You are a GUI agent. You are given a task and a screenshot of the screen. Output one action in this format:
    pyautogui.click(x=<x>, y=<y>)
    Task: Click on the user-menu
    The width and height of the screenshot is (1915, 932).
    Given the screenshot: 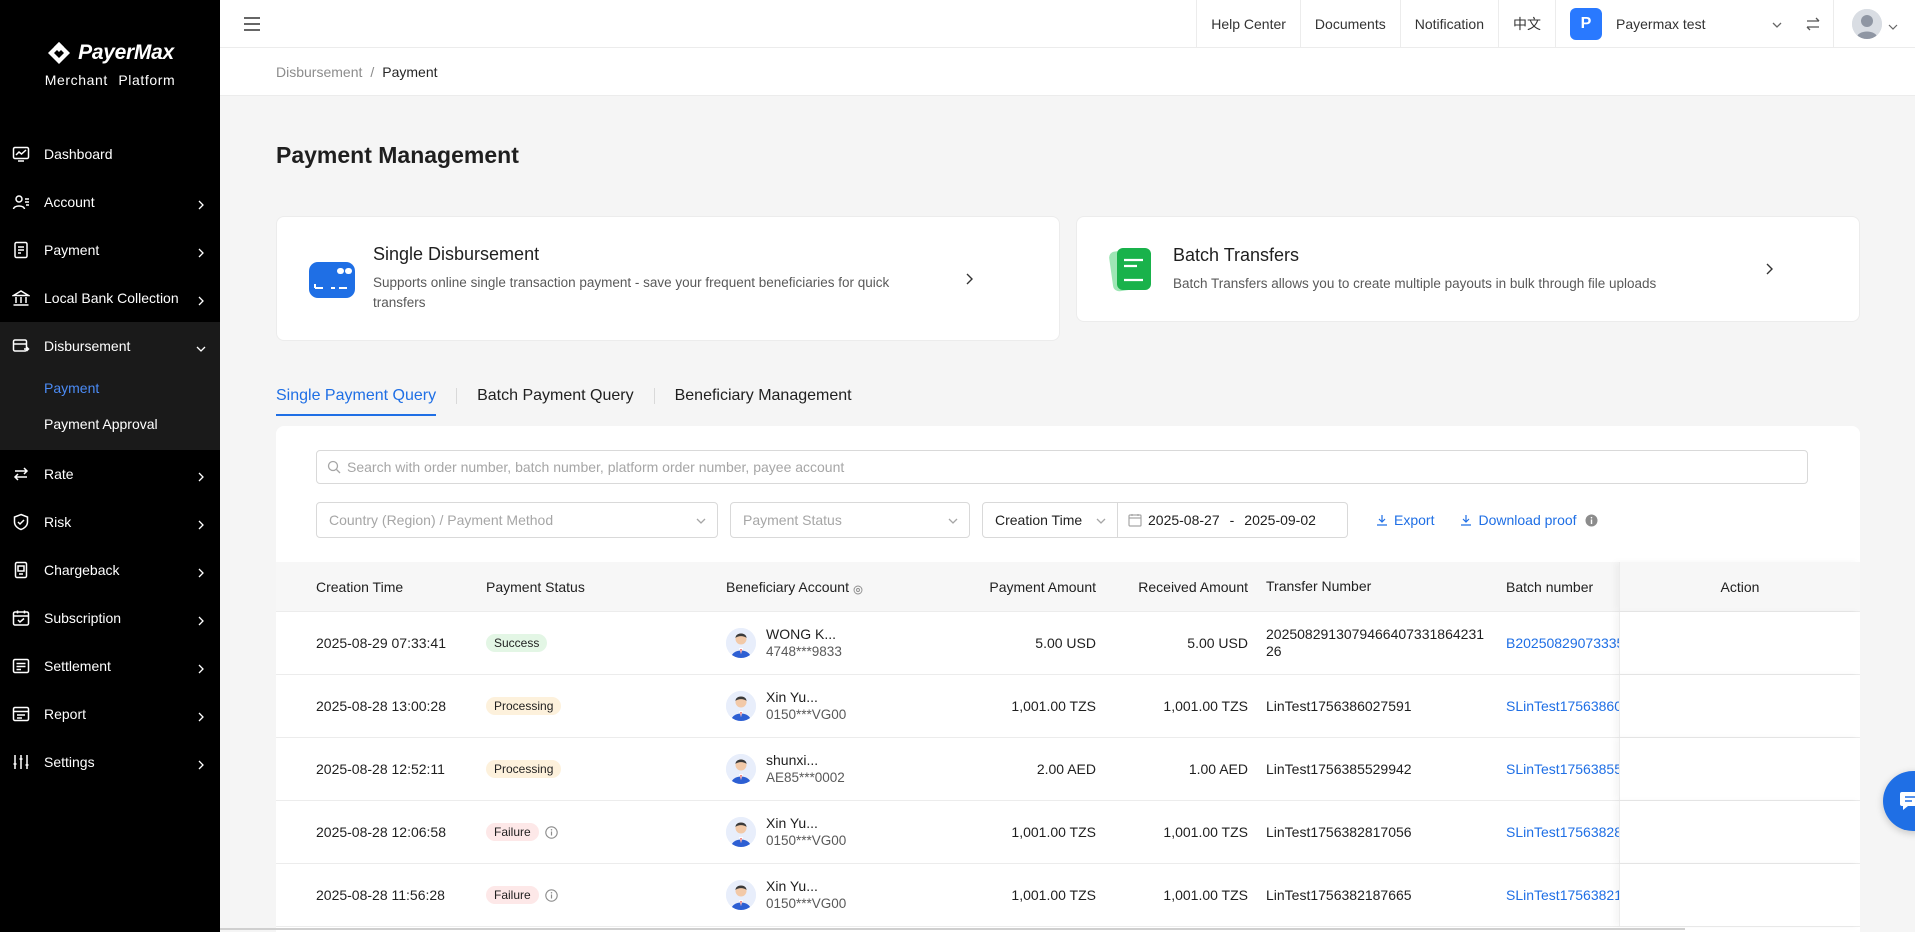 What is the action you would take?
    pyautogui.click(x=1874, y=24)
    